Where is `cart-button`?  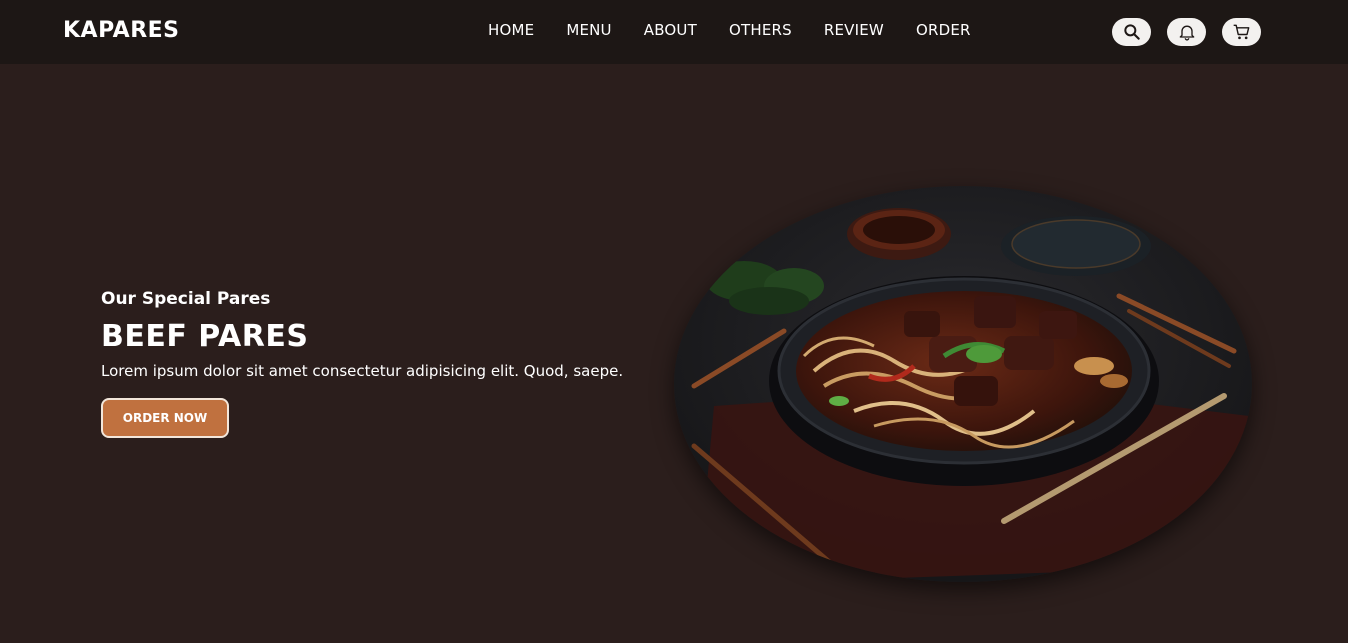
cart-button is located at coordinates (1241, 32).